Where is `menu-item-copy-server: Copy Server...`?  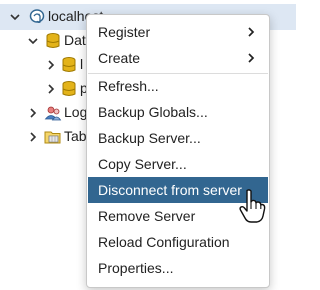 menu-item-copy-server: Copy Server... is located at coordinates (178, 164).